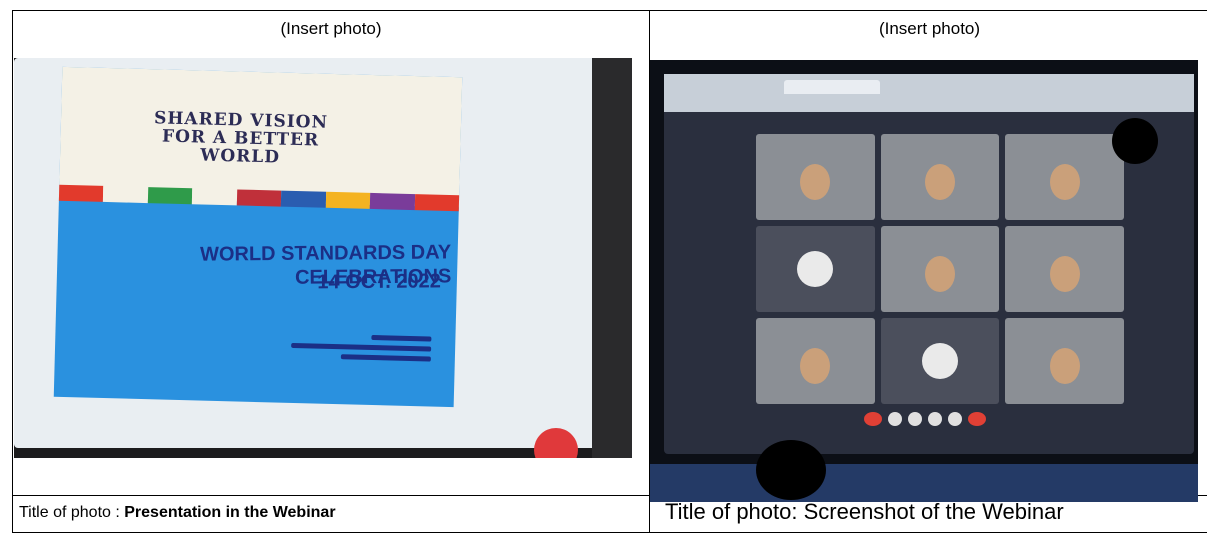 The height and width of the screenshot is (533, 1207). I want to click on mic-icon, so click(895, 419).